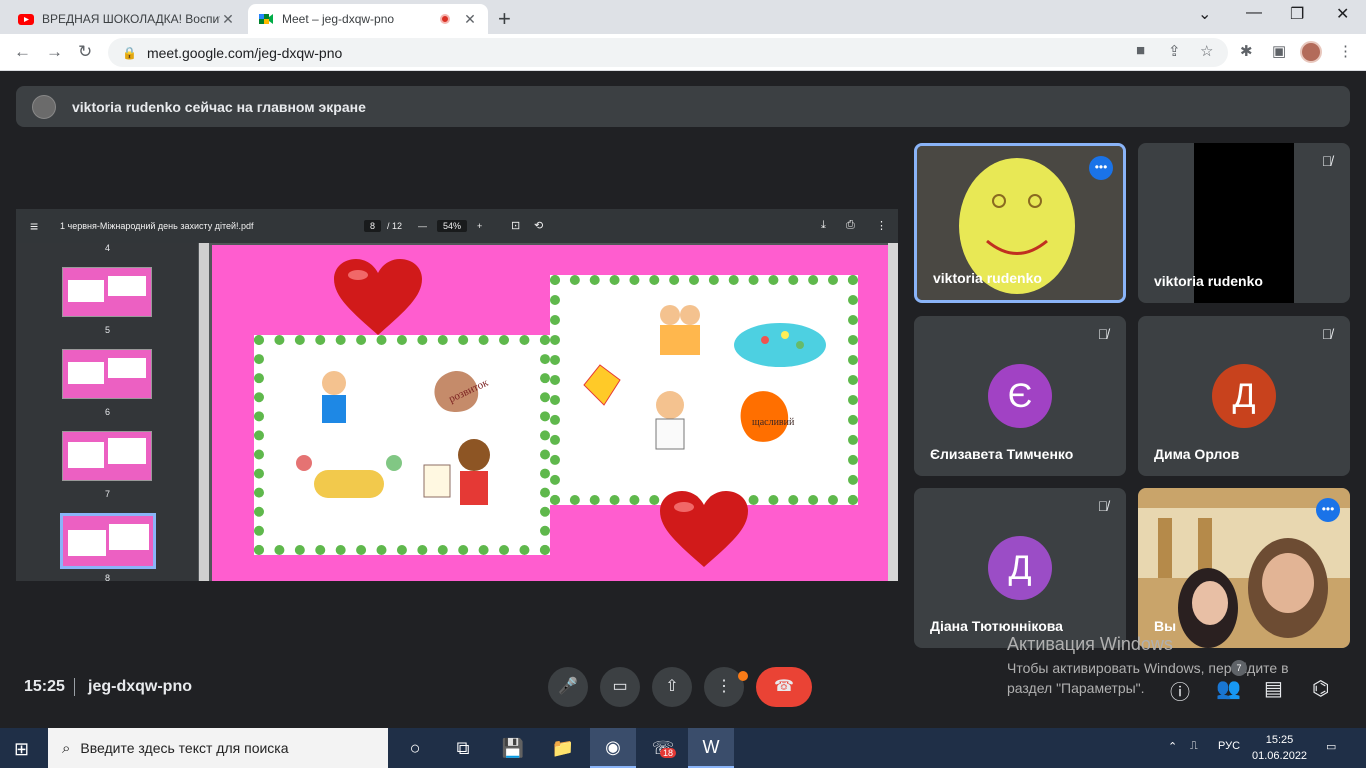 This screenshot has width=1366, height=768. I want to click on tab-title: ВРЕДНАЯ ШОКОЛАДКА! Воспит, so click(131, 19).